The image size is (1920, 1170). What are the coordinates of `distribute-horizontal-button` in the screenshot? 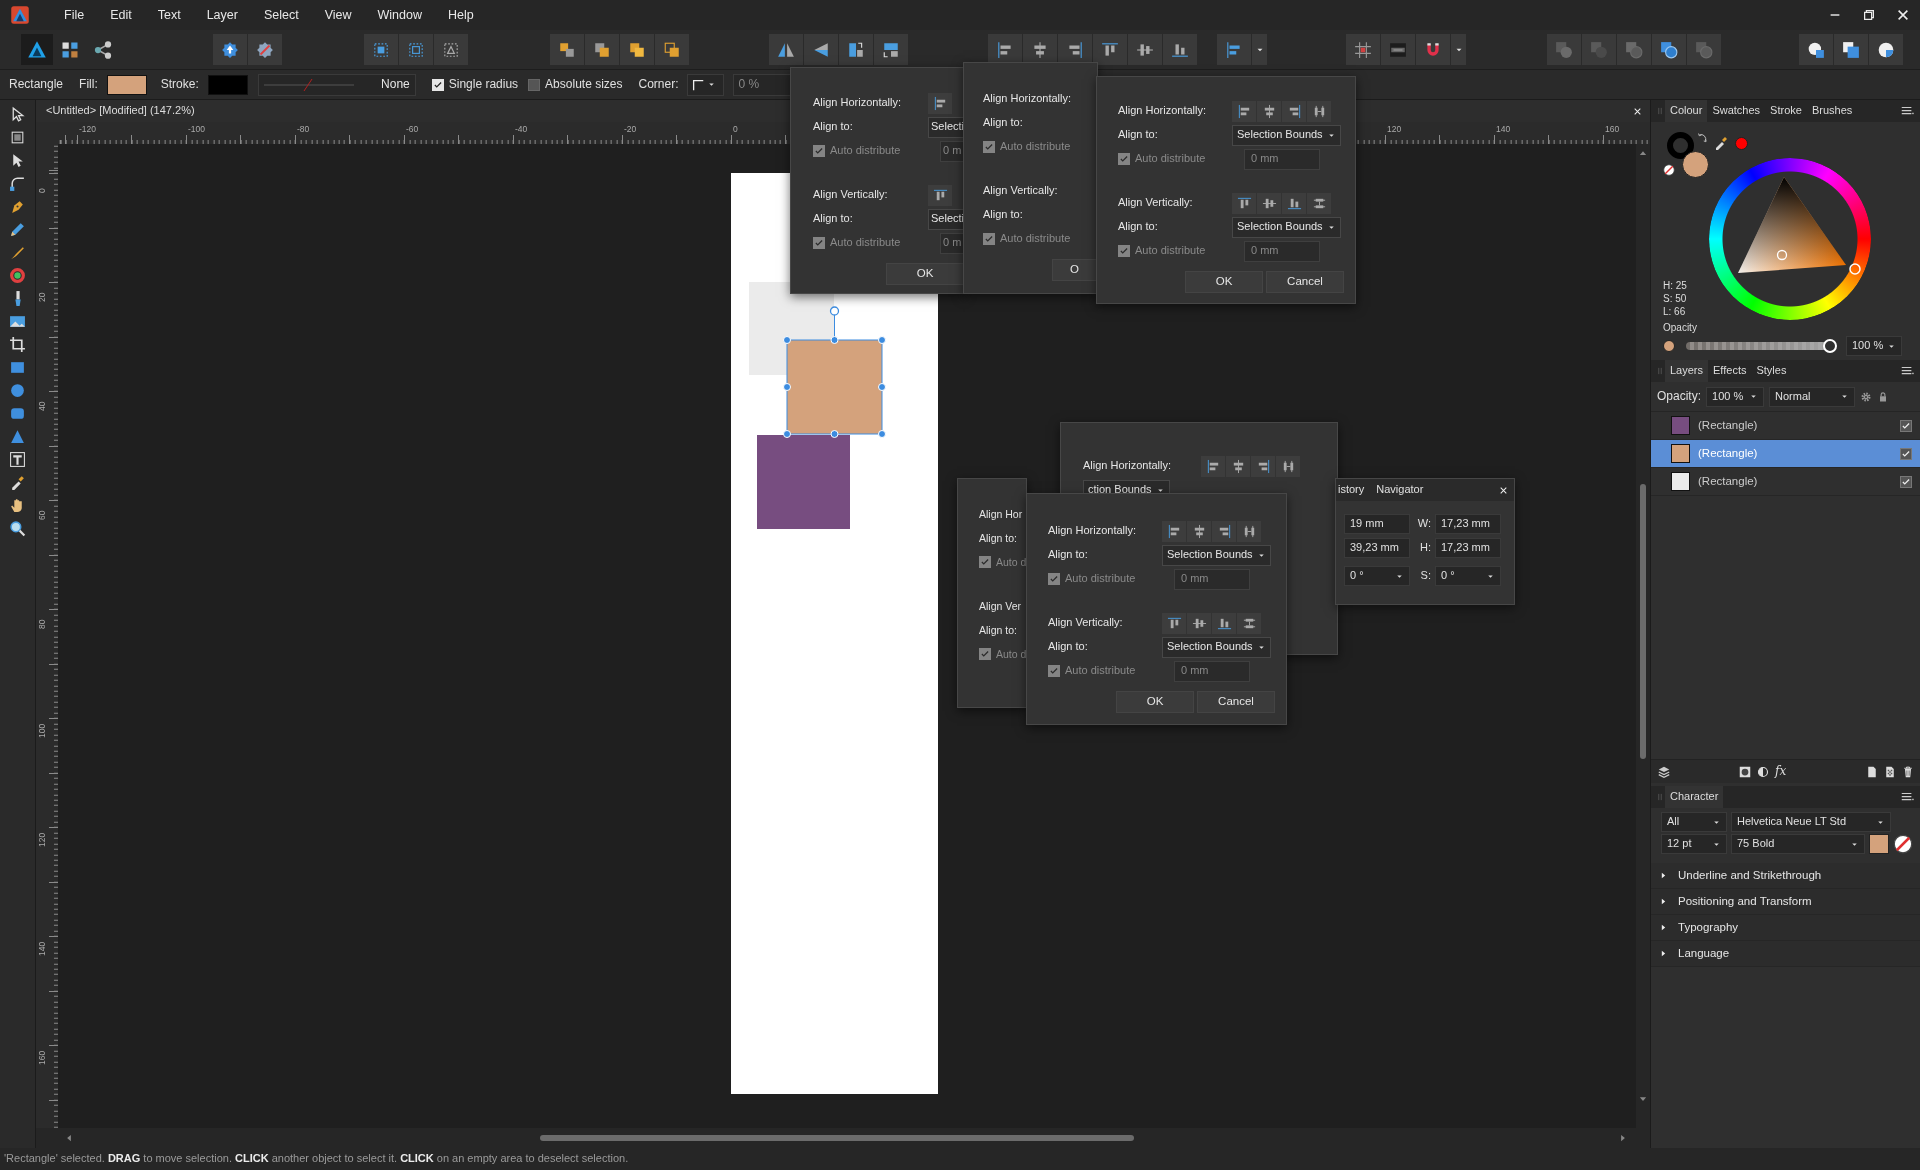 It's located at (1249, 531).